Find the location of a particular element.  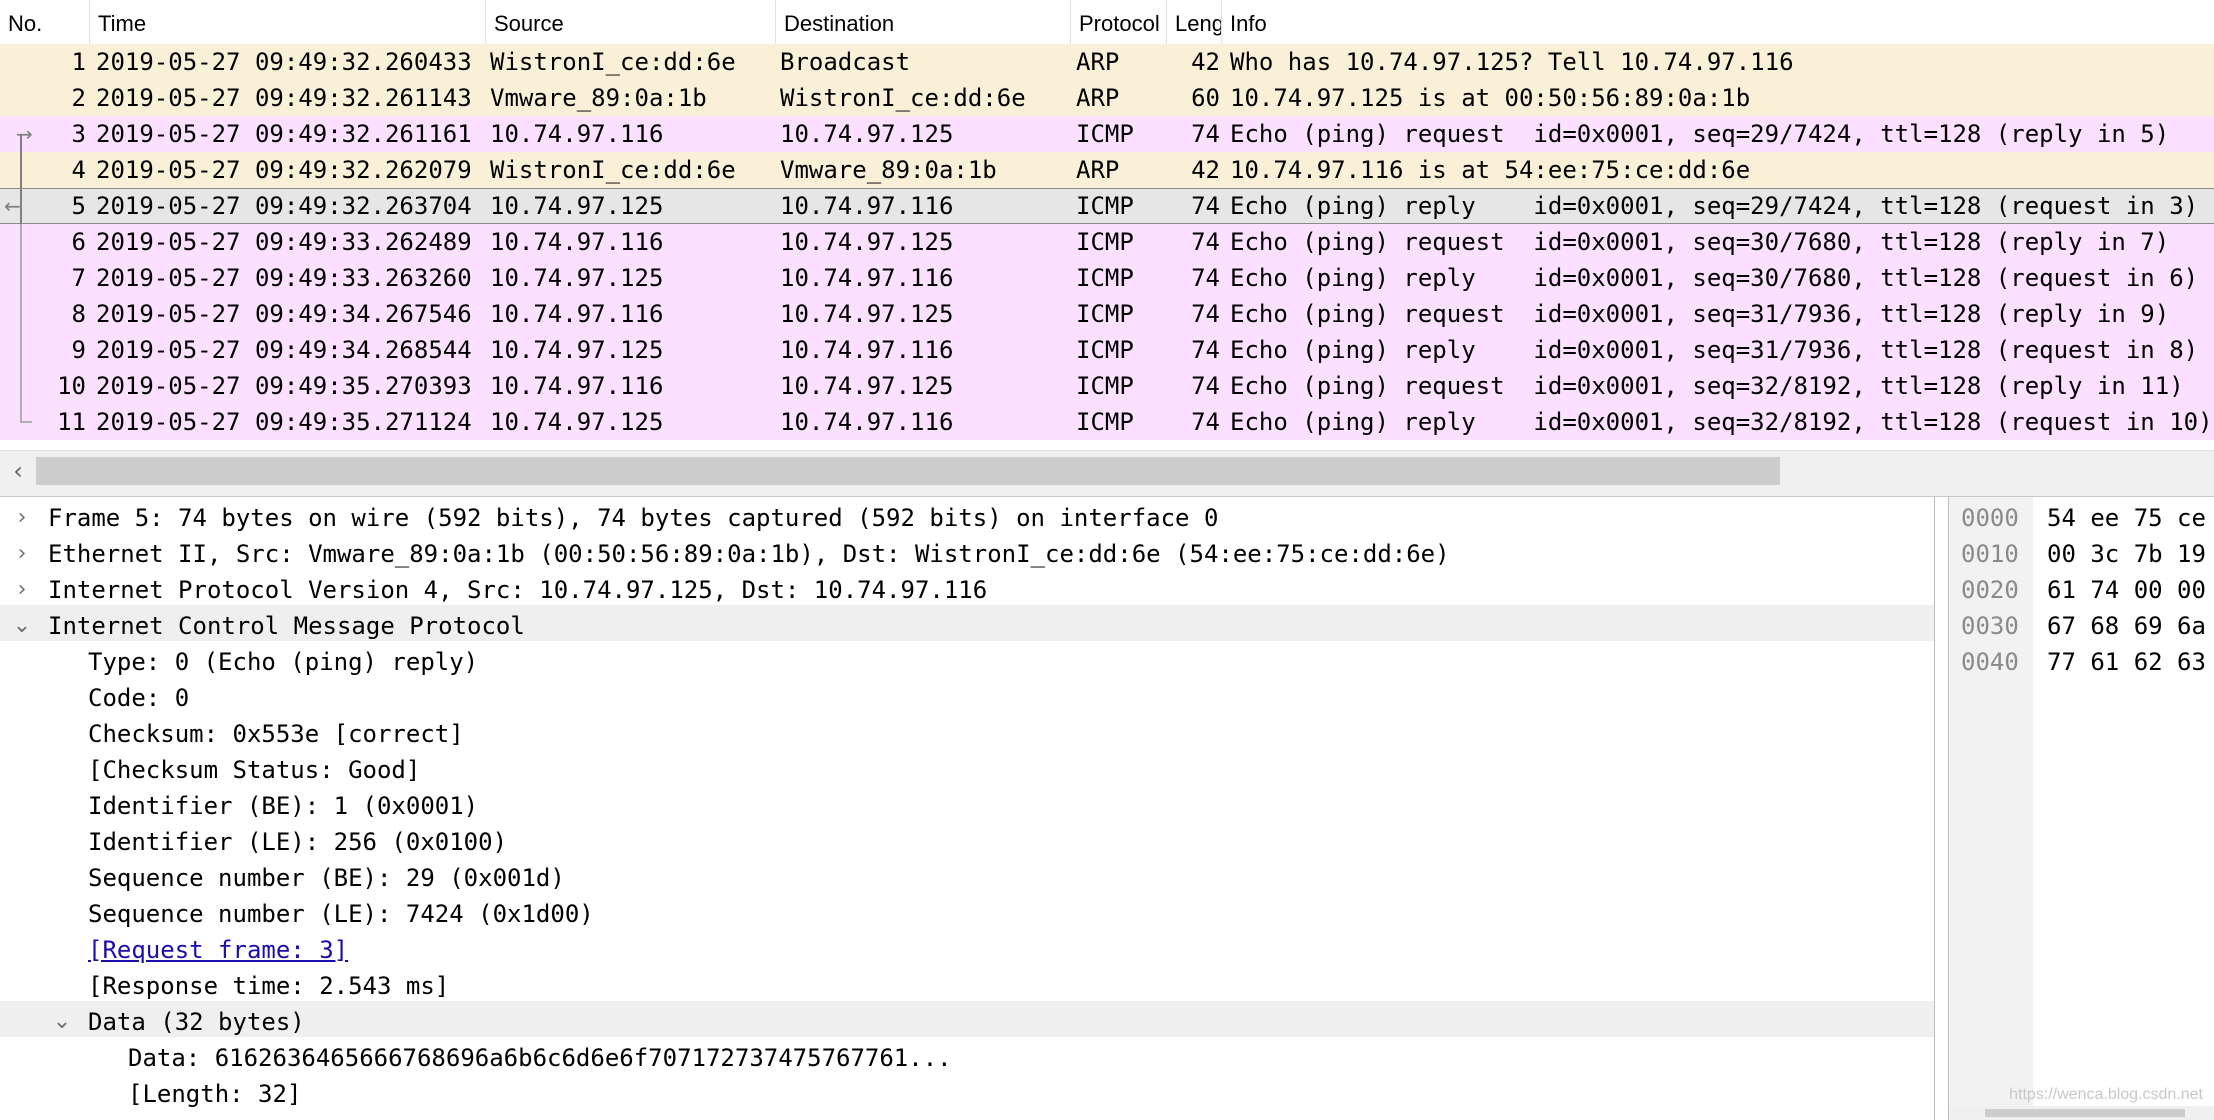

hex-row: 0020 61 74 00 00 is located at coordinates (2081, 587).